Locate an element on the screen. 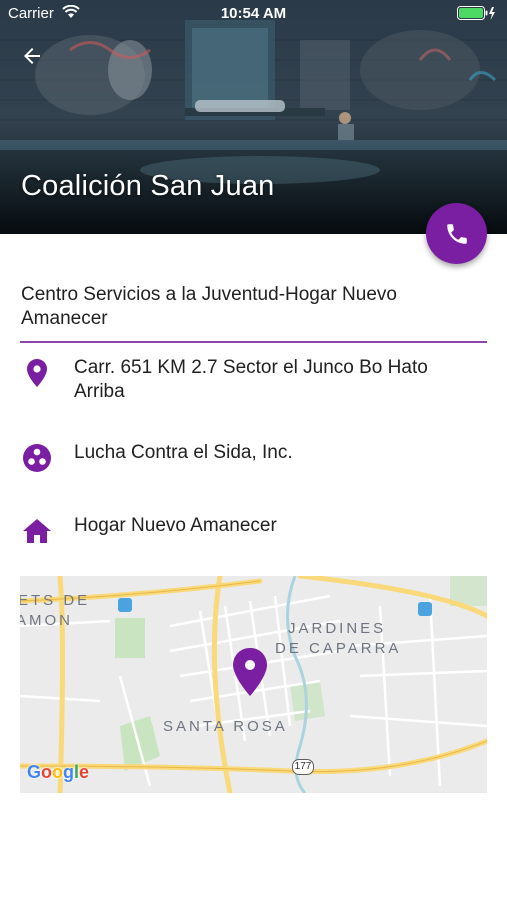 Image resolution: width=507 pixels, height=900 pixels. phone-icon is located at coordinates (456, 233).